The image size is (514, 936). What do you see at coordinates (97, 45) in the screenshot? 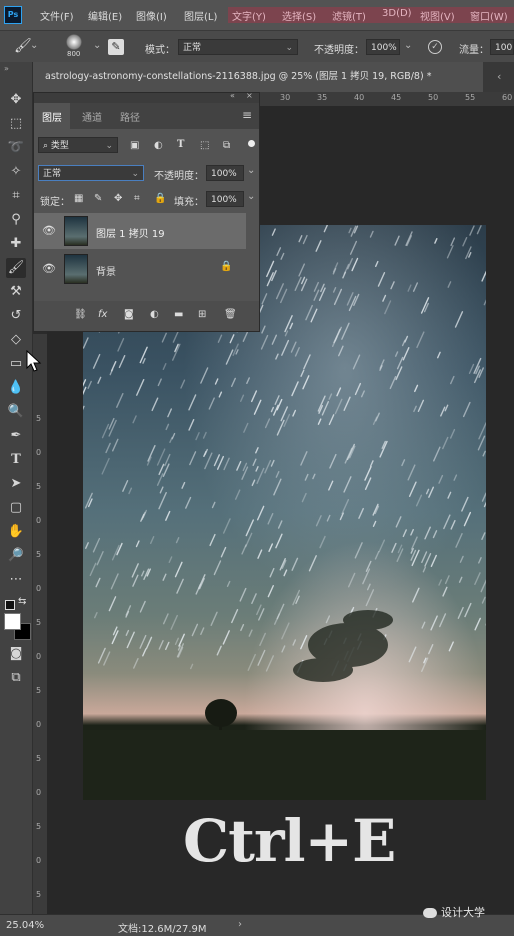
I see `brush-picker-chevron-icon: ⌄` at bounding box center [97, 45].